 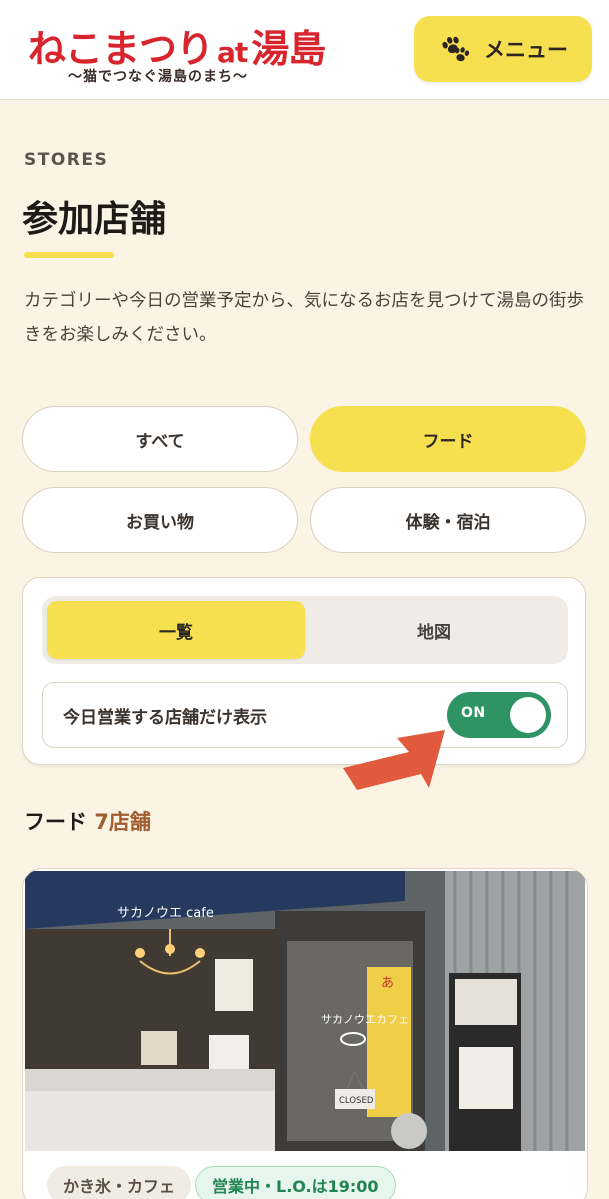 What do you see at coordinates (448, 520) in the screenshot?
I see `category-chip-experience-stay: 体験・宿泊` at bounding box center [448, 520].